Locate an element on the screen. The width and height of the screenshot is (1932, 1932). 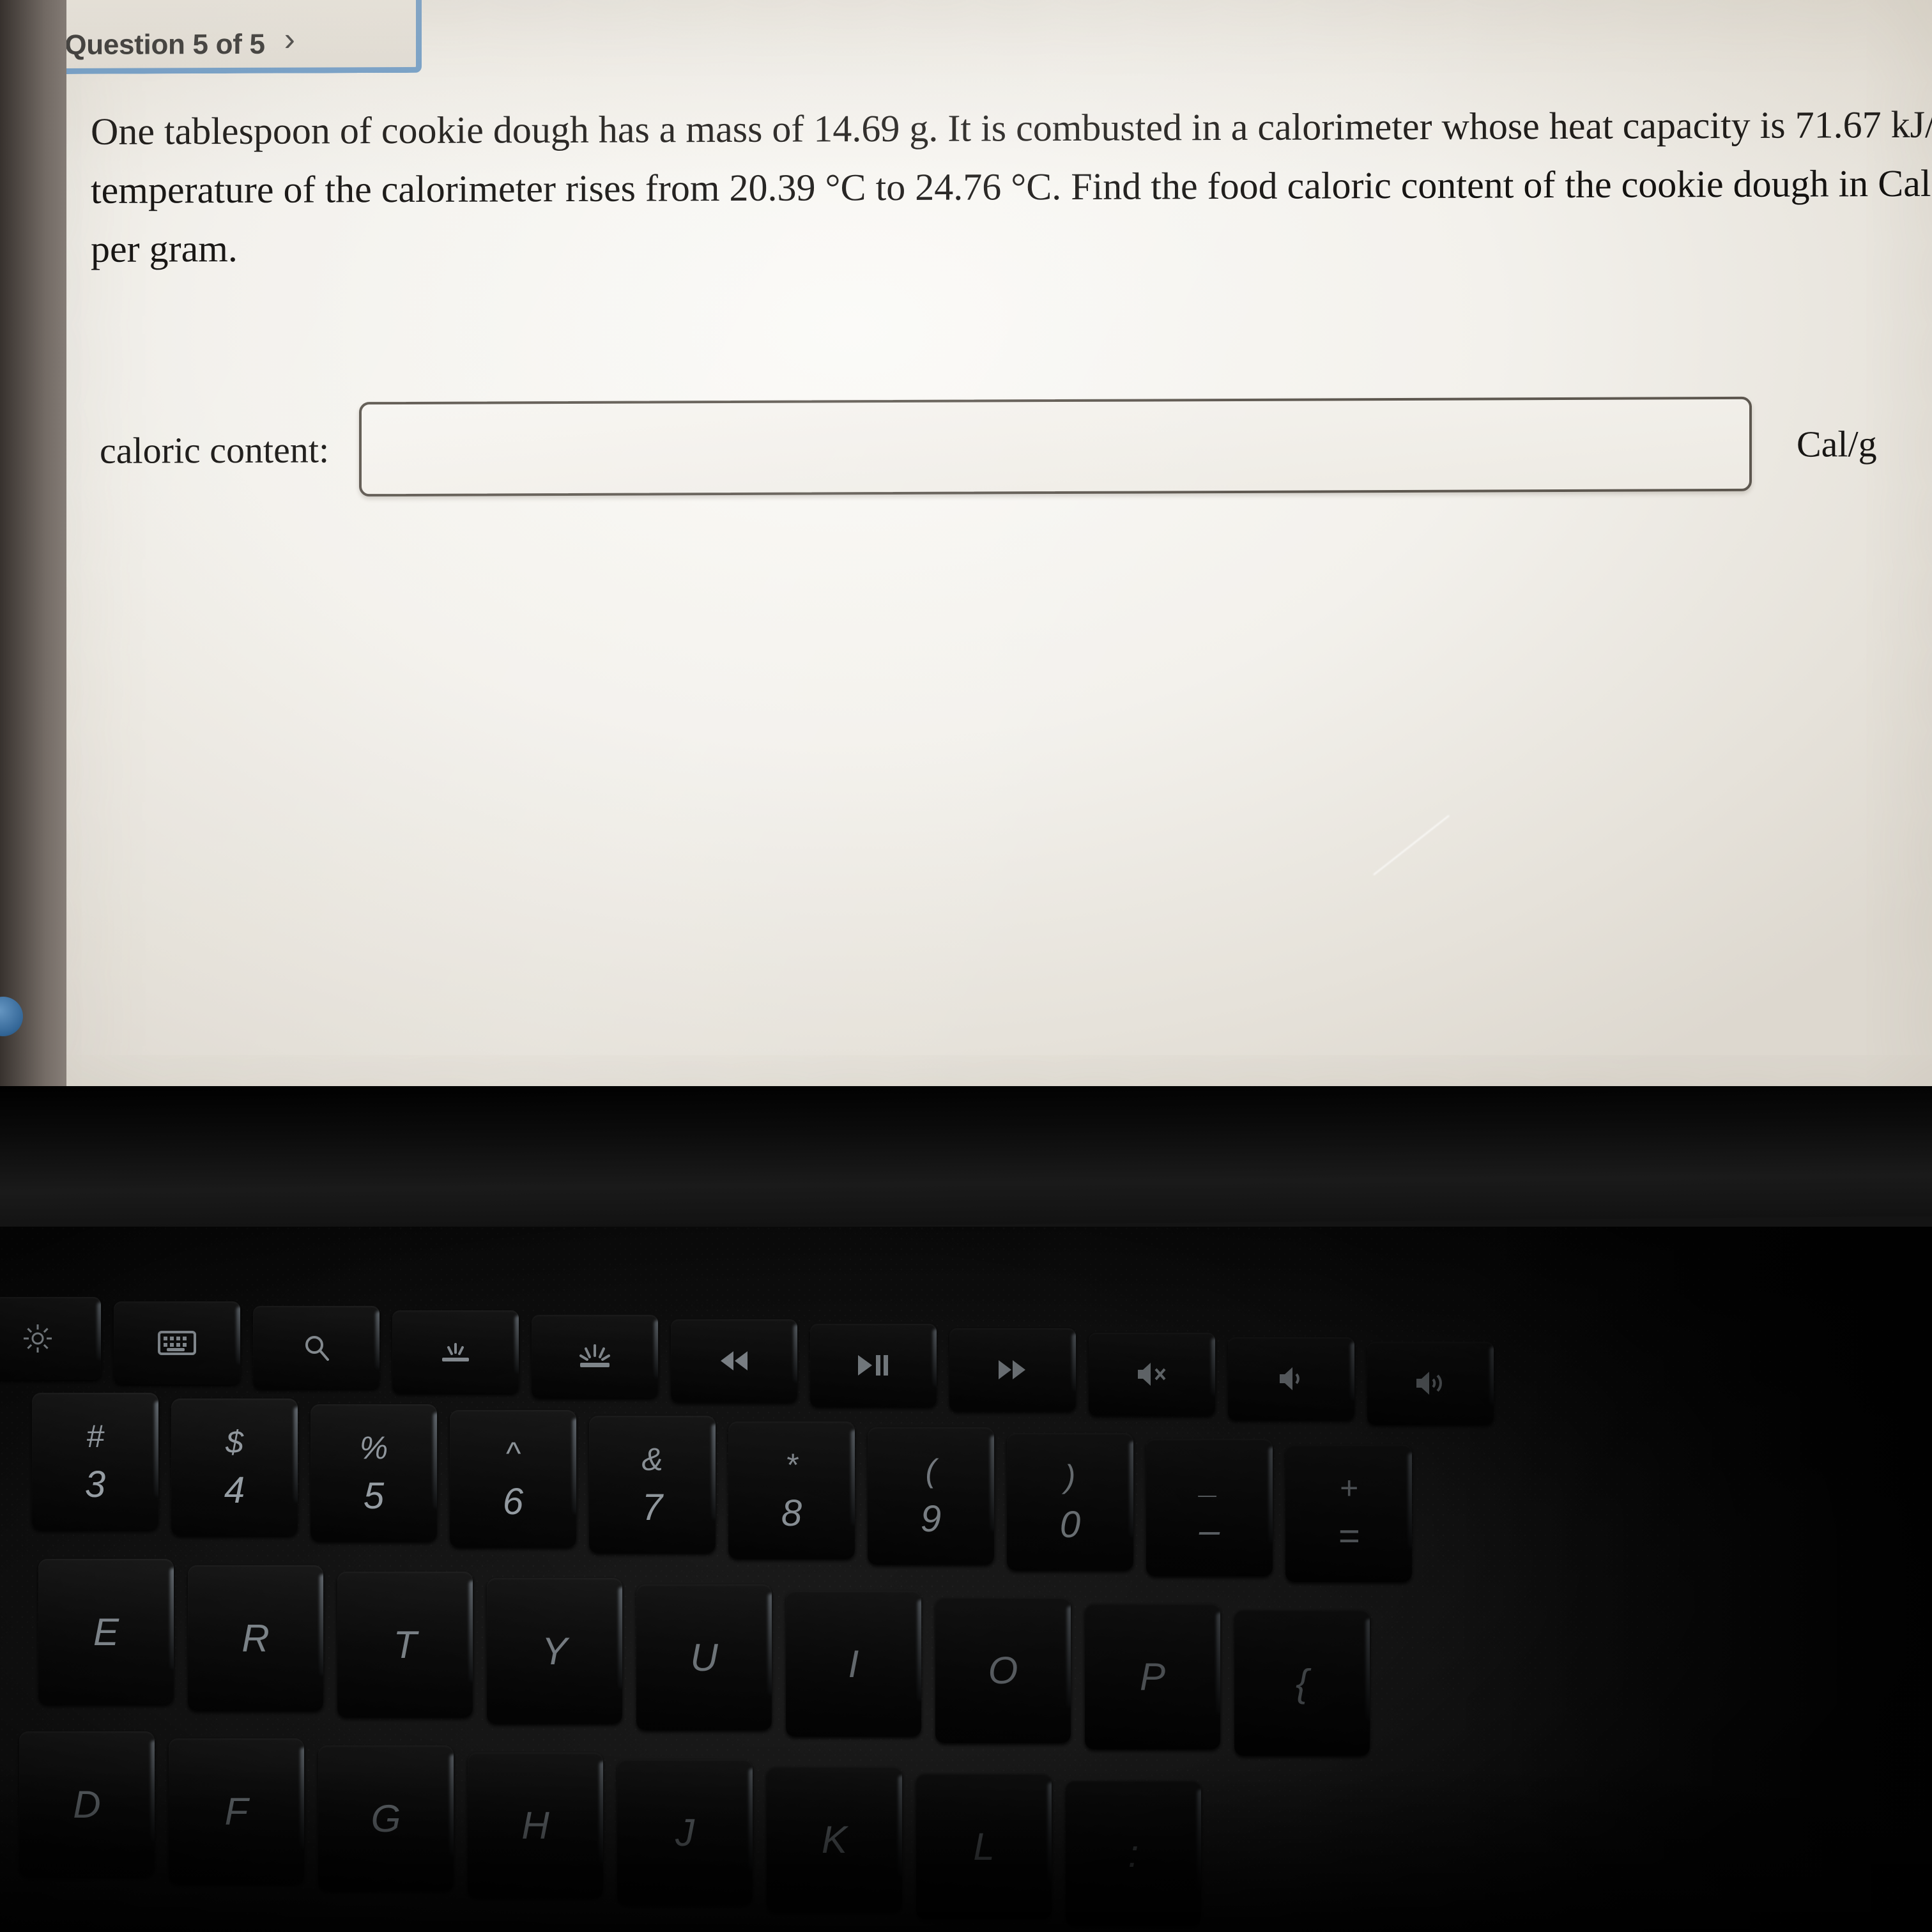
kb-brightness-down-icon is located at coordinates (455, 1351).